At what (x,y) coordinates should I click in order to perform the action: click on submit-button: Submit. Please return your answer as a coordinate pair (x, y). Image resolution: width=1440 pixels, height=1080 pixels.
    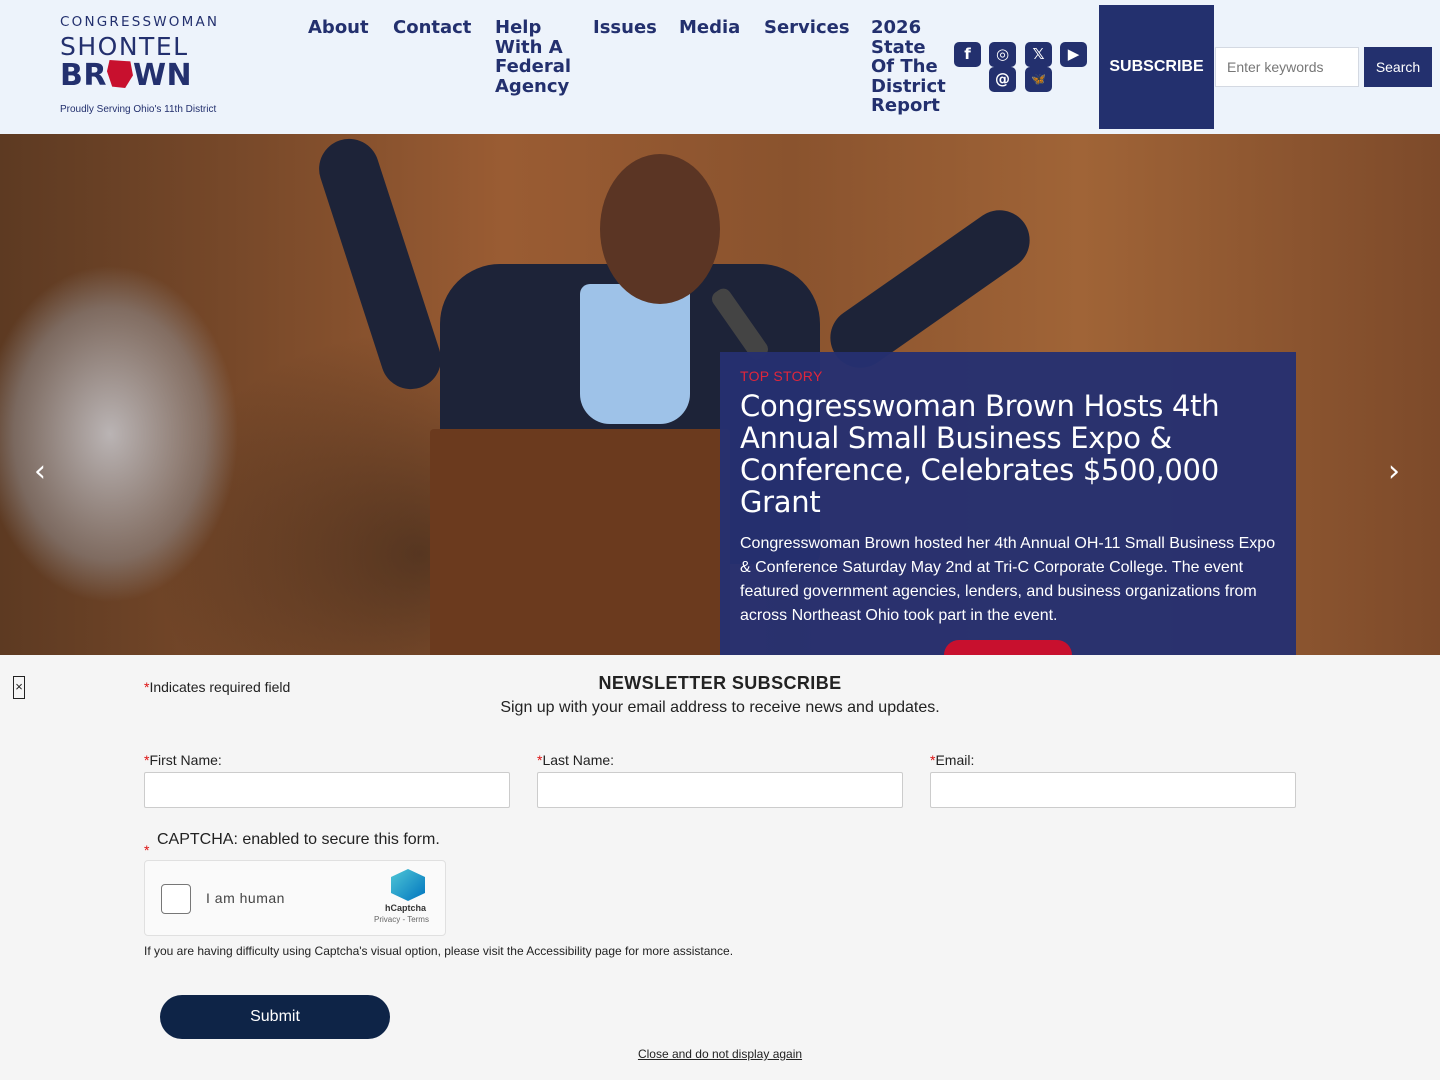
    Looking at the image, I should click on (275, 1017).